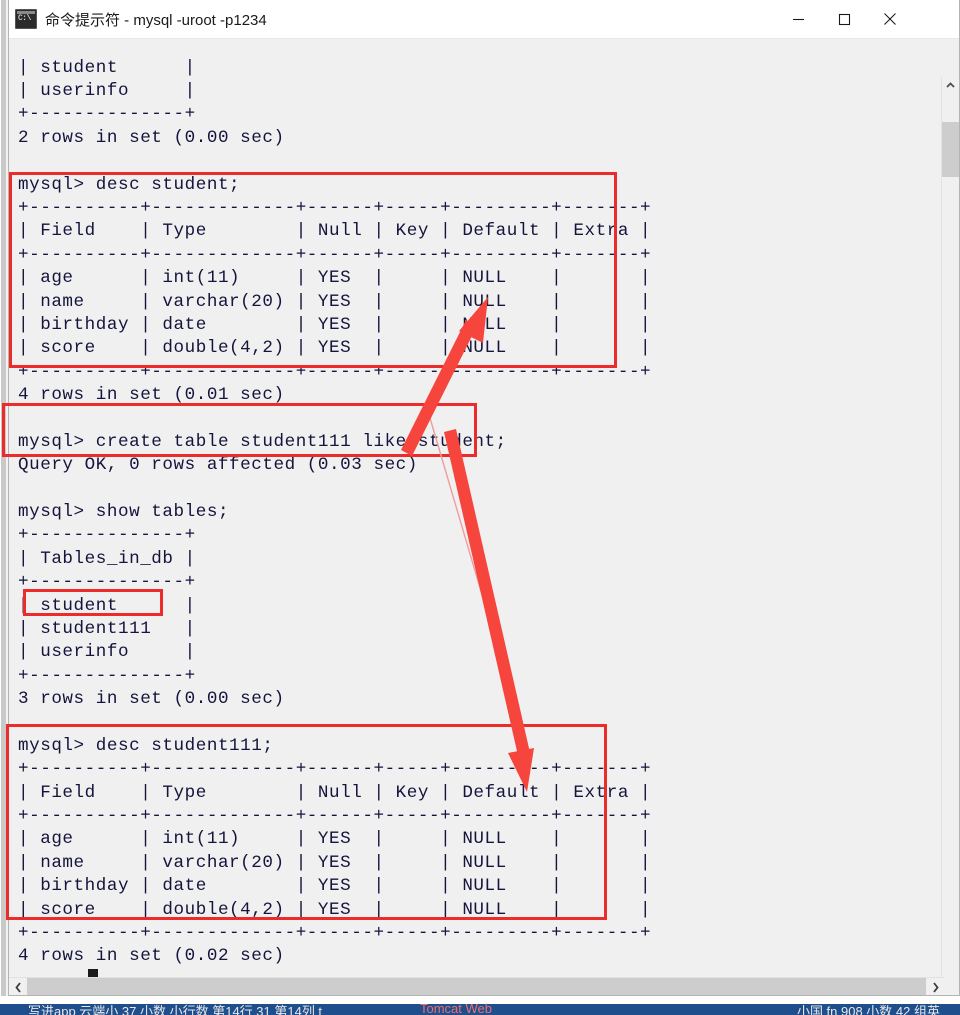  I want to click on status-strip-left-text: 写进app 云端小 37 小数 小行数 第14行 31 第14列 t, so click(175, 1009).